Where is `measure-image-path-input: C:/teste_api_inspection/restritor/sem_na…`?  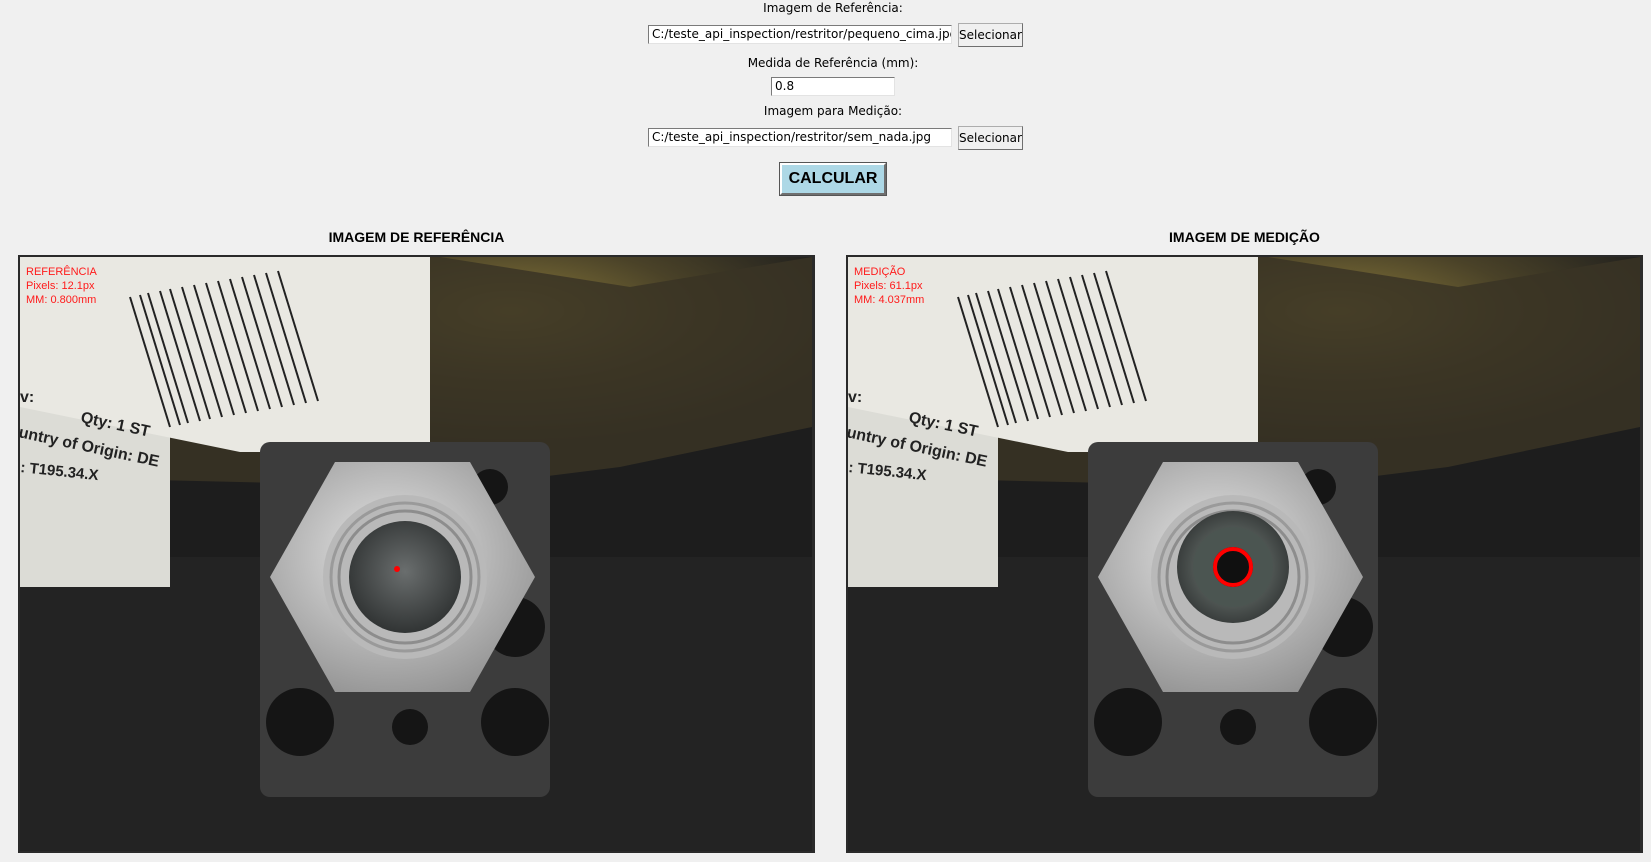 measure-image-path-input: C:/teste_api_inspection/restritor/sem_na… is located at coordinates (800, 137).